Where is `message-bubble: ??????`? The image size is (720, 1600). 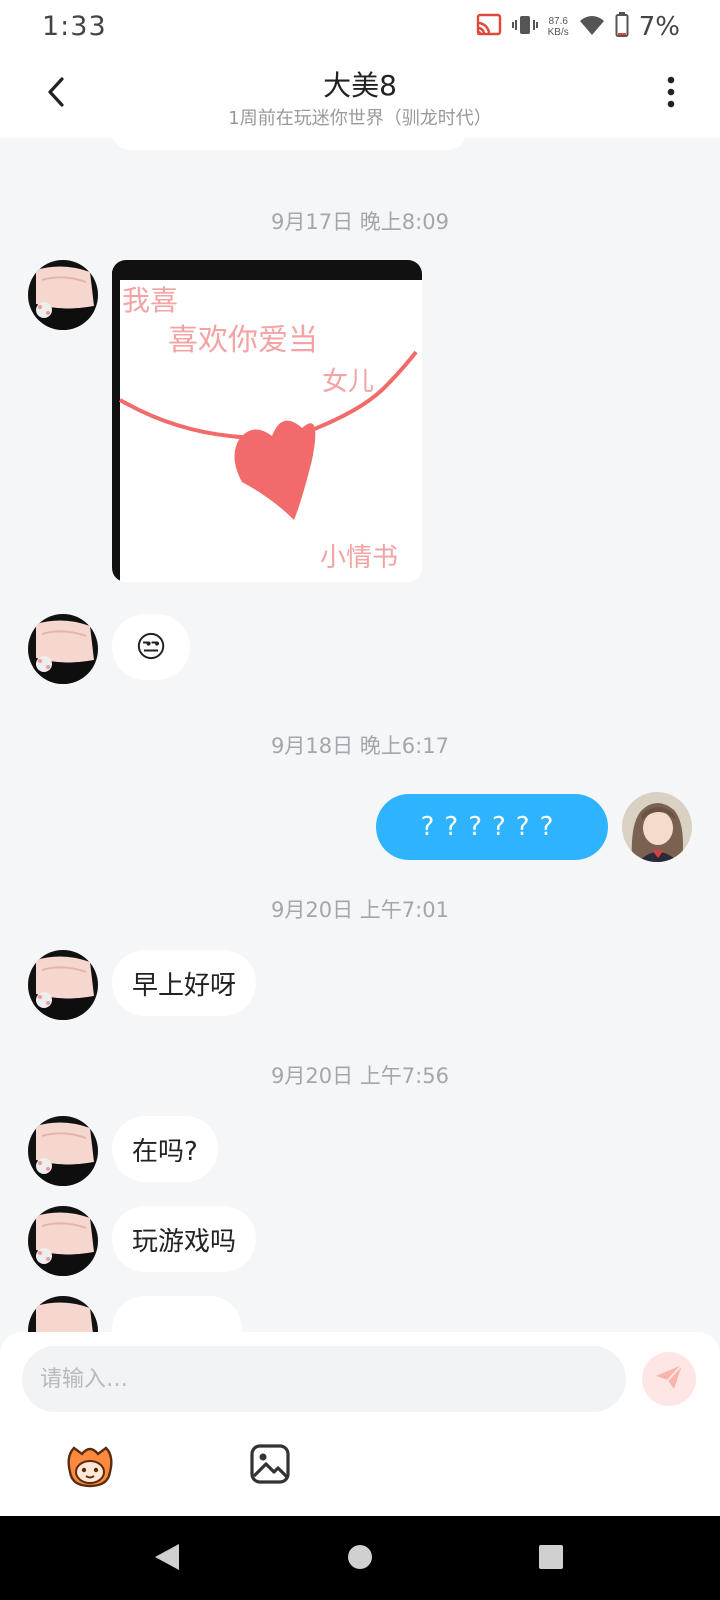
message-bubble: ?????? is located at coordinates (492, 827).